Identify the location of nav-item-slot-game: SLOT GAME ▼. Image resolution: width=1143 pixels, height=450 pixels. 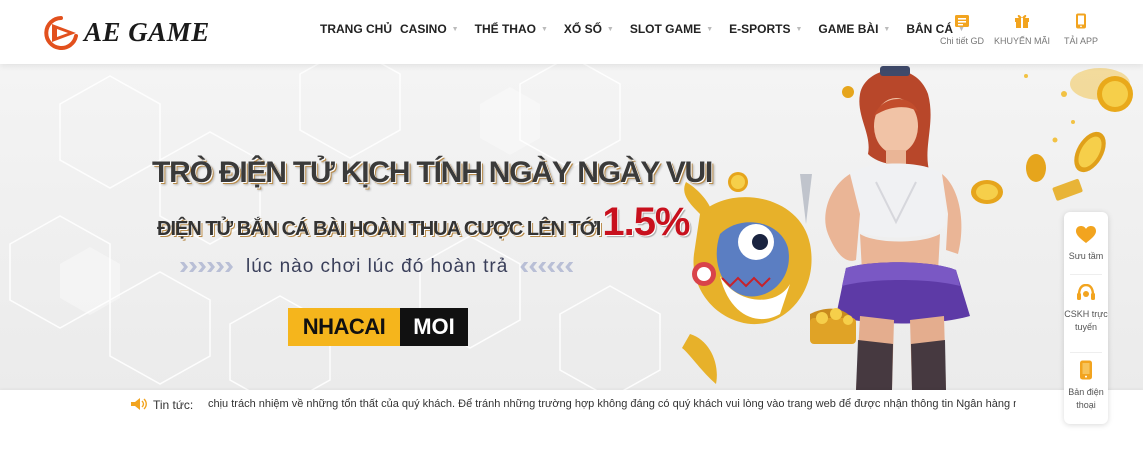
(671, 29).